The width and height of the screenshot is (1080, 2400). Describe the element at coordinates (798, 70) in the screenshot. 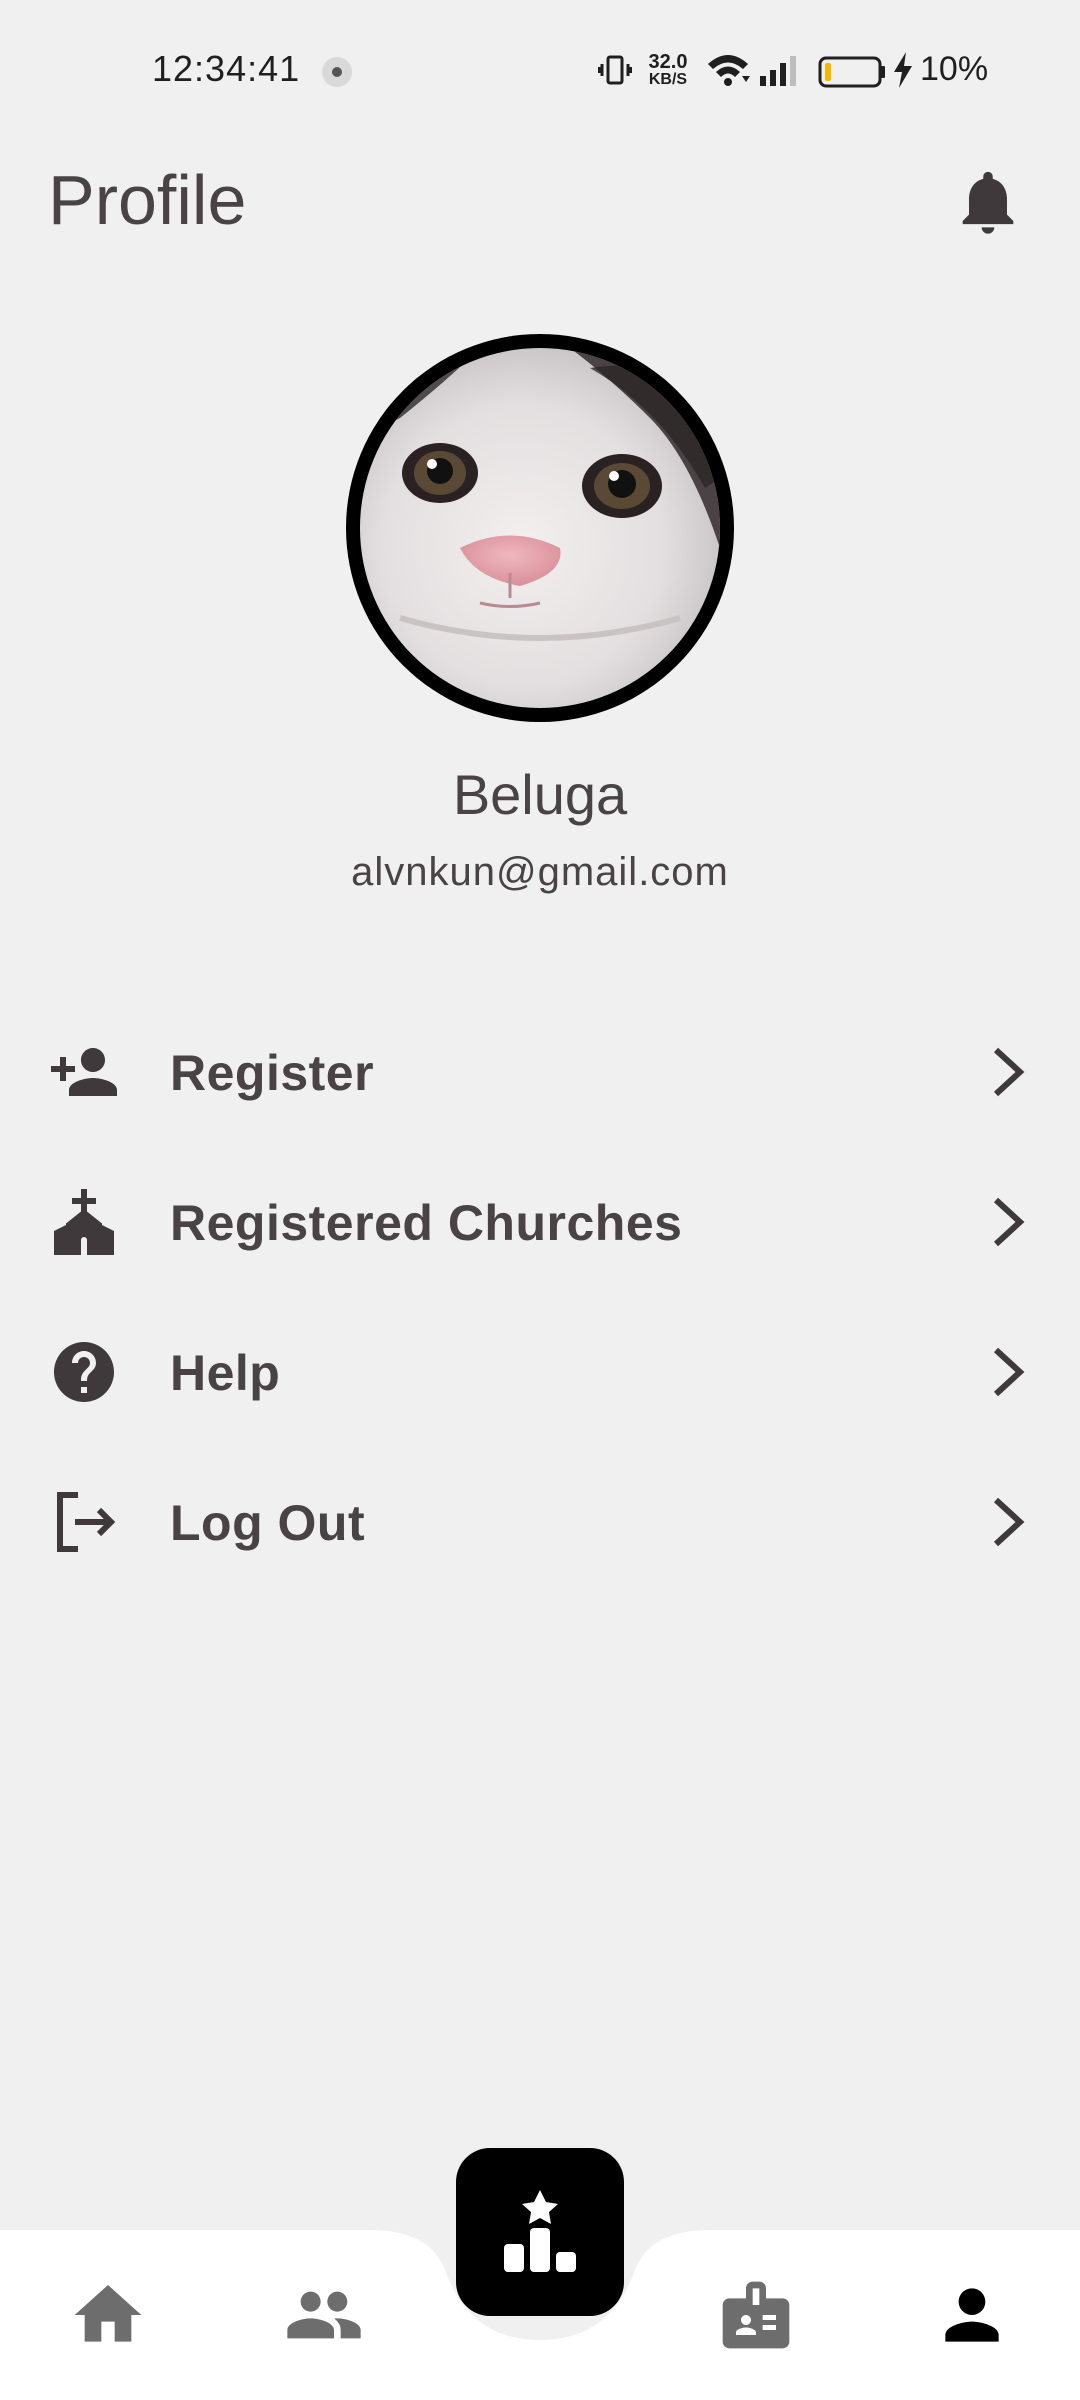

I see `status-icons: 32.0 KB/S 10%` at that location.